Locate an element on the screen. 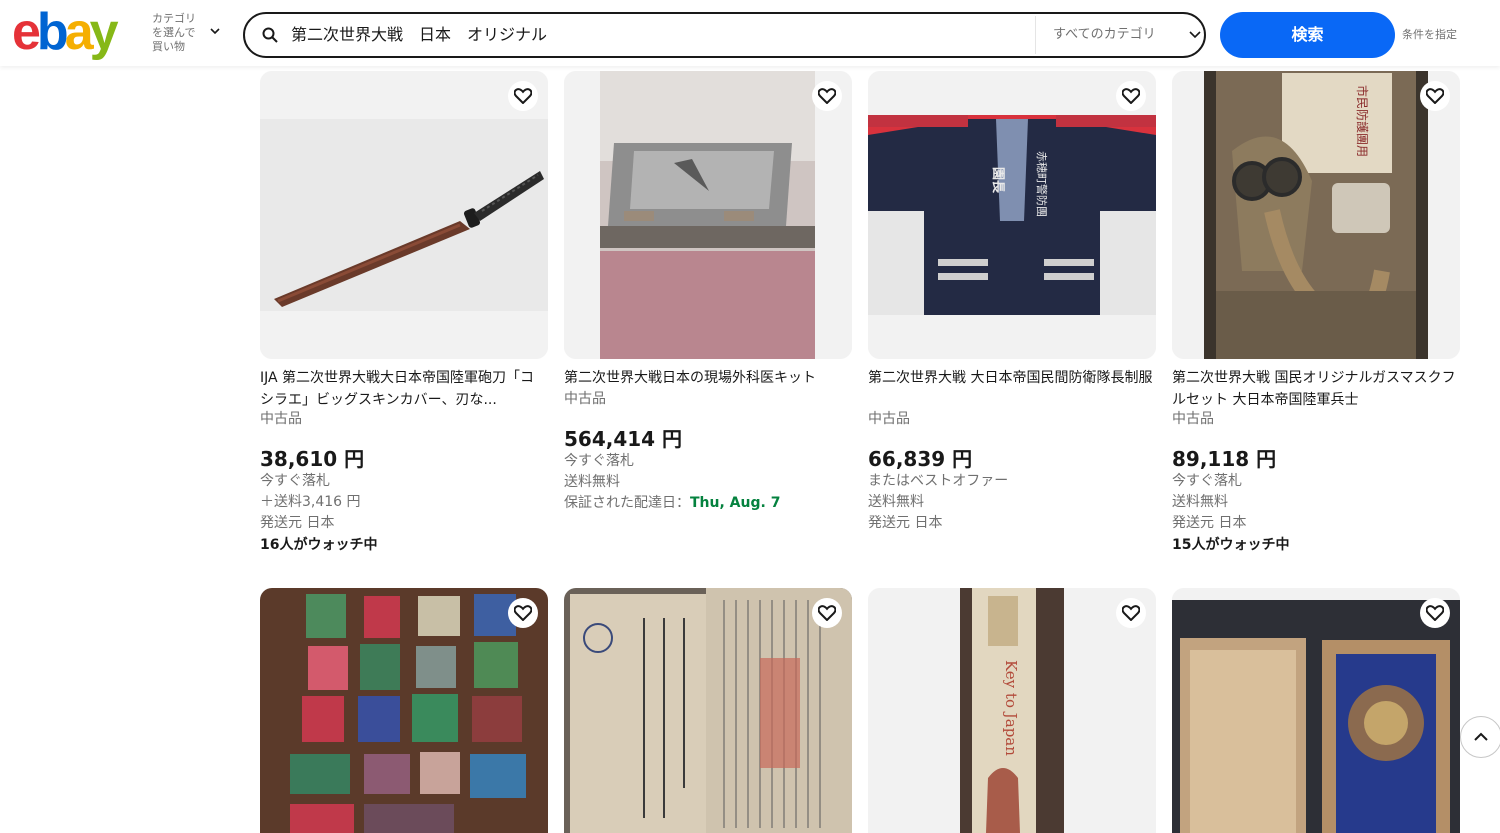  ebay-logo: ebay is located at coordinates (65, 32).